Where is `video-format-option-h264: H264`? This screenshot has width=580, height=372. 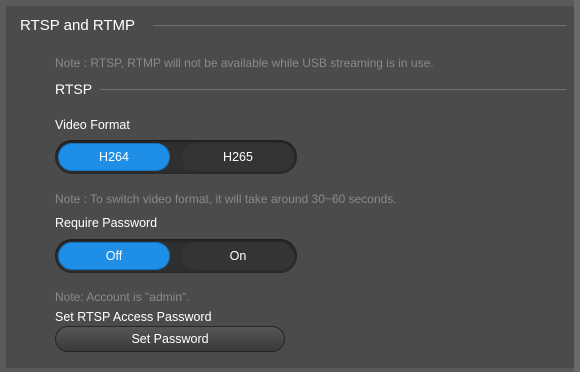 video-format-option-h264: H264 is located at coordinates (114, 157).